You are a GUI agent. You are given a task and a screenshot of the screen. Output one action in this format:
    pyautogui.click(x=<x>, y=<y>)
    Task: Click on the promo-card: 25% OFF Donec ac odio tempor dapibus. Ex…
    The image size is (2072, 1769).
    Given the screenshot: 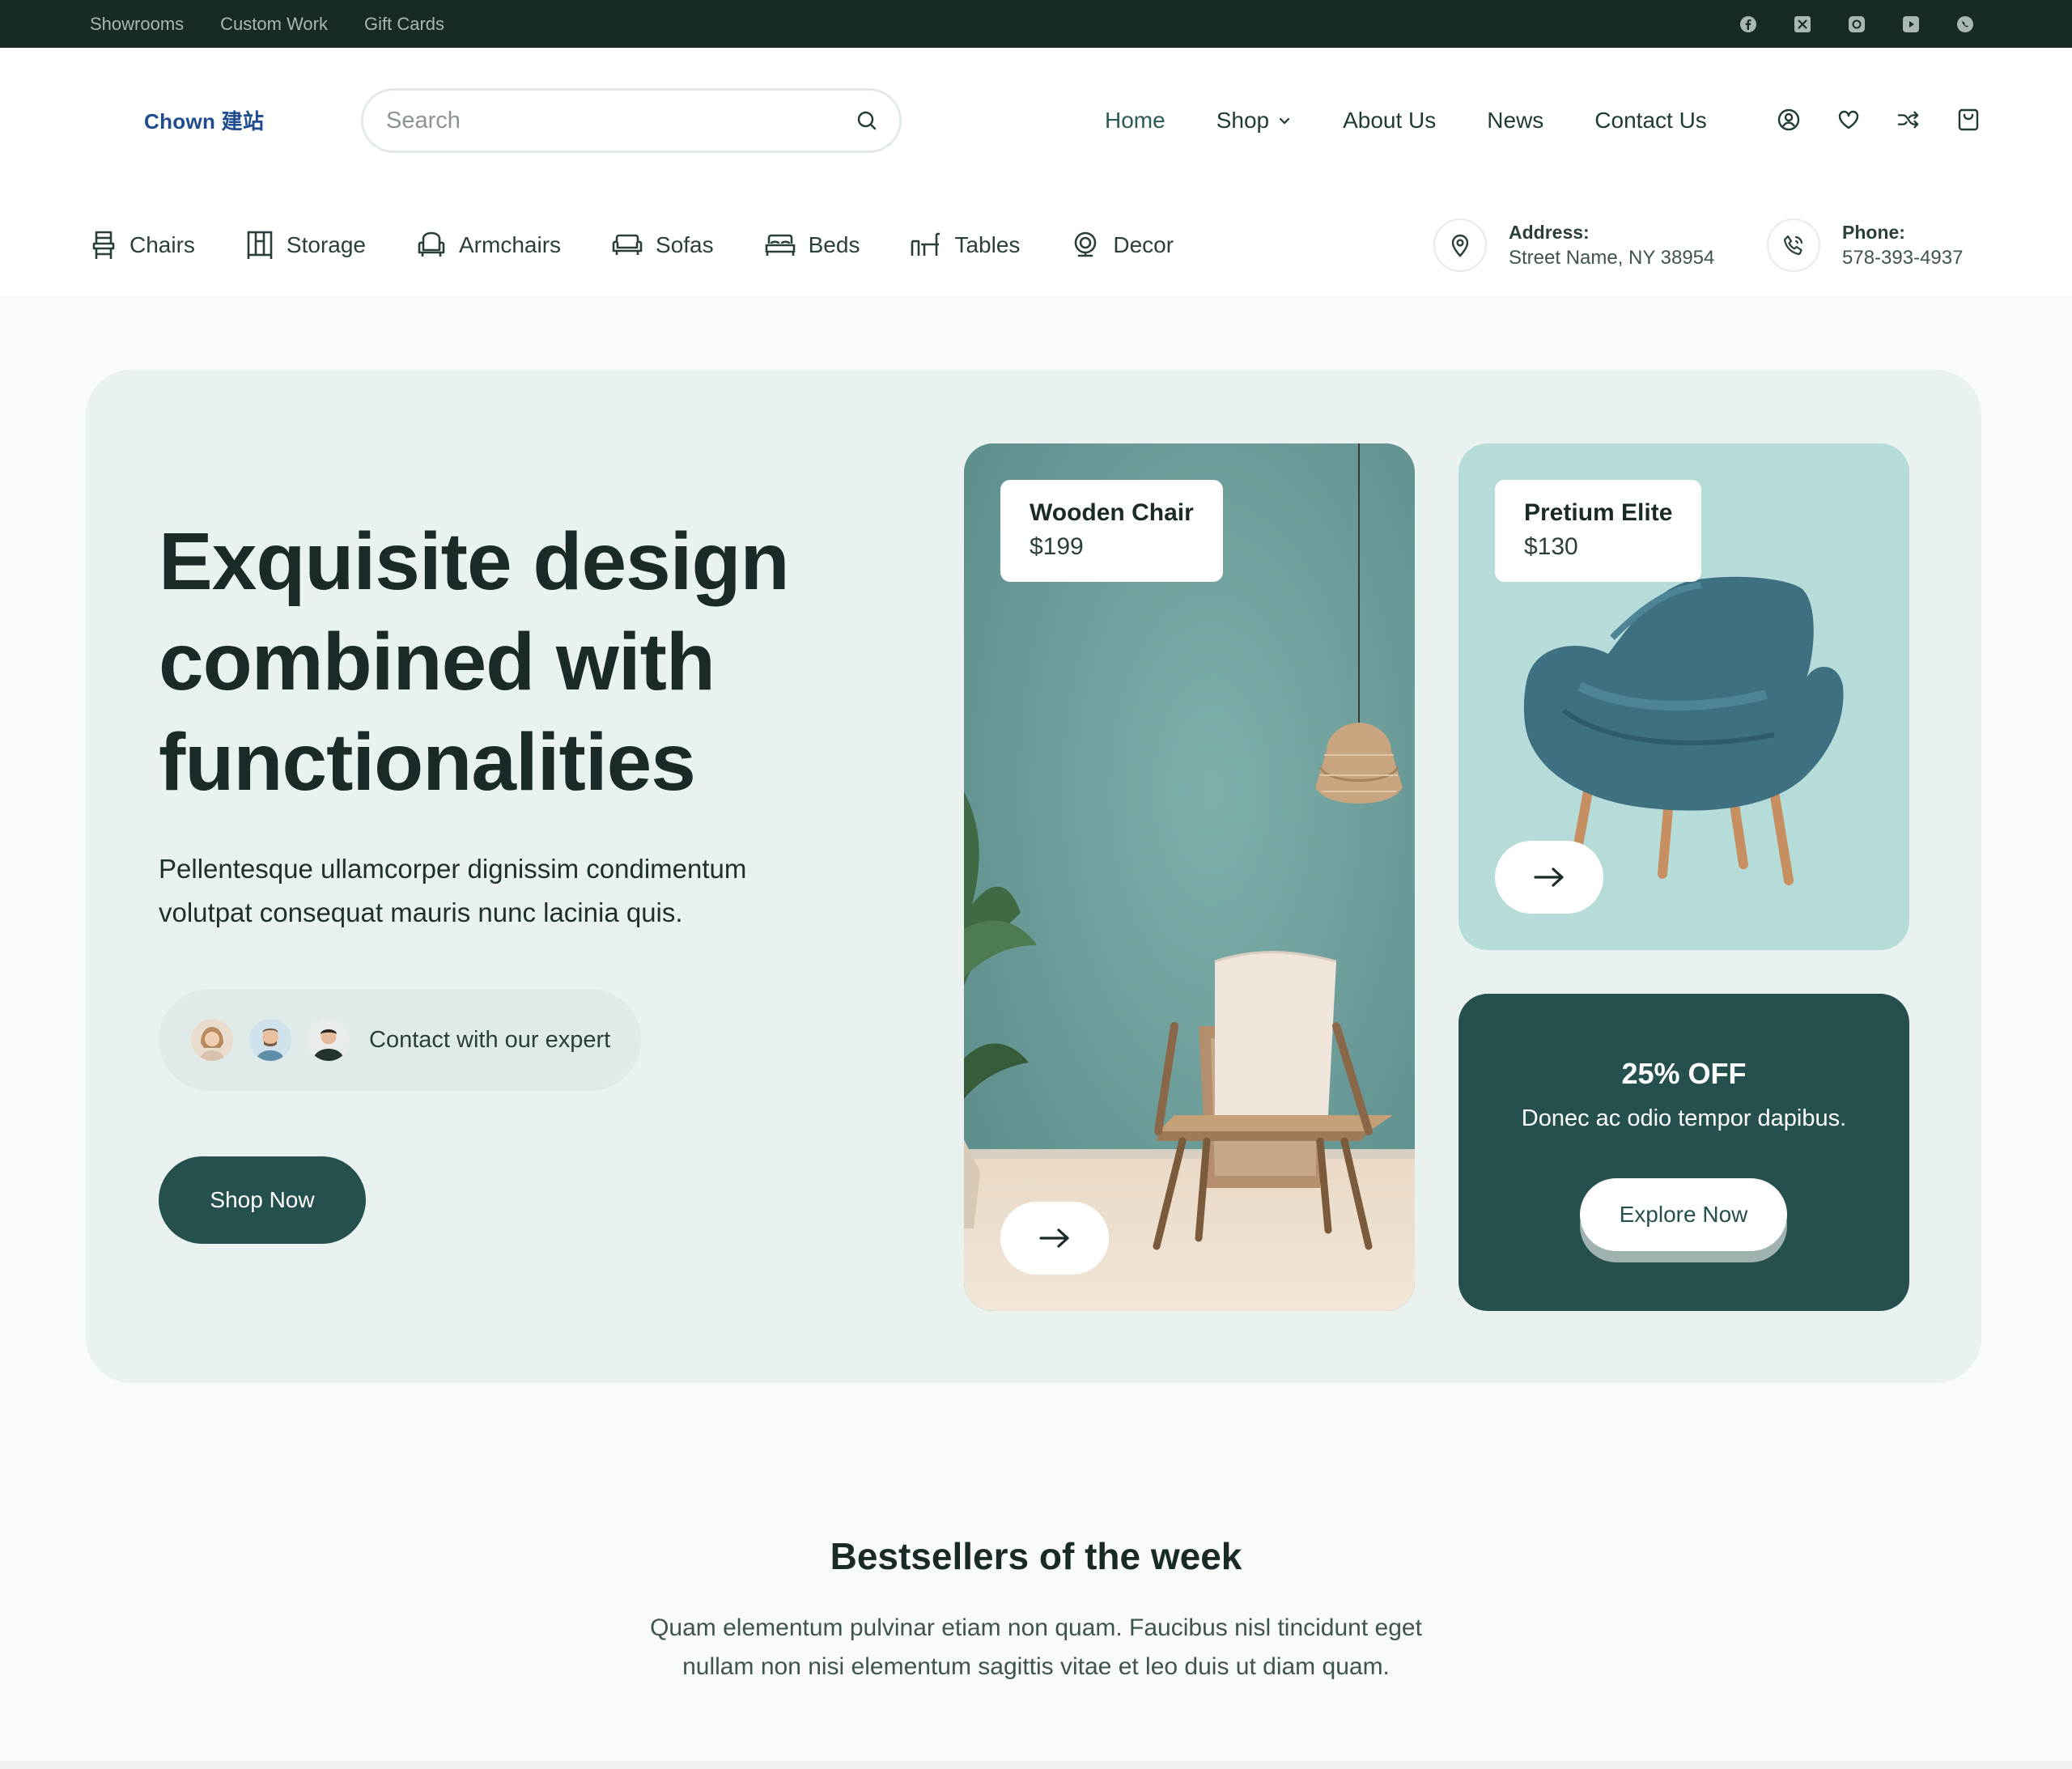 What is the action you would take?
    pyautogui.click(x=1683, y=1152)
    